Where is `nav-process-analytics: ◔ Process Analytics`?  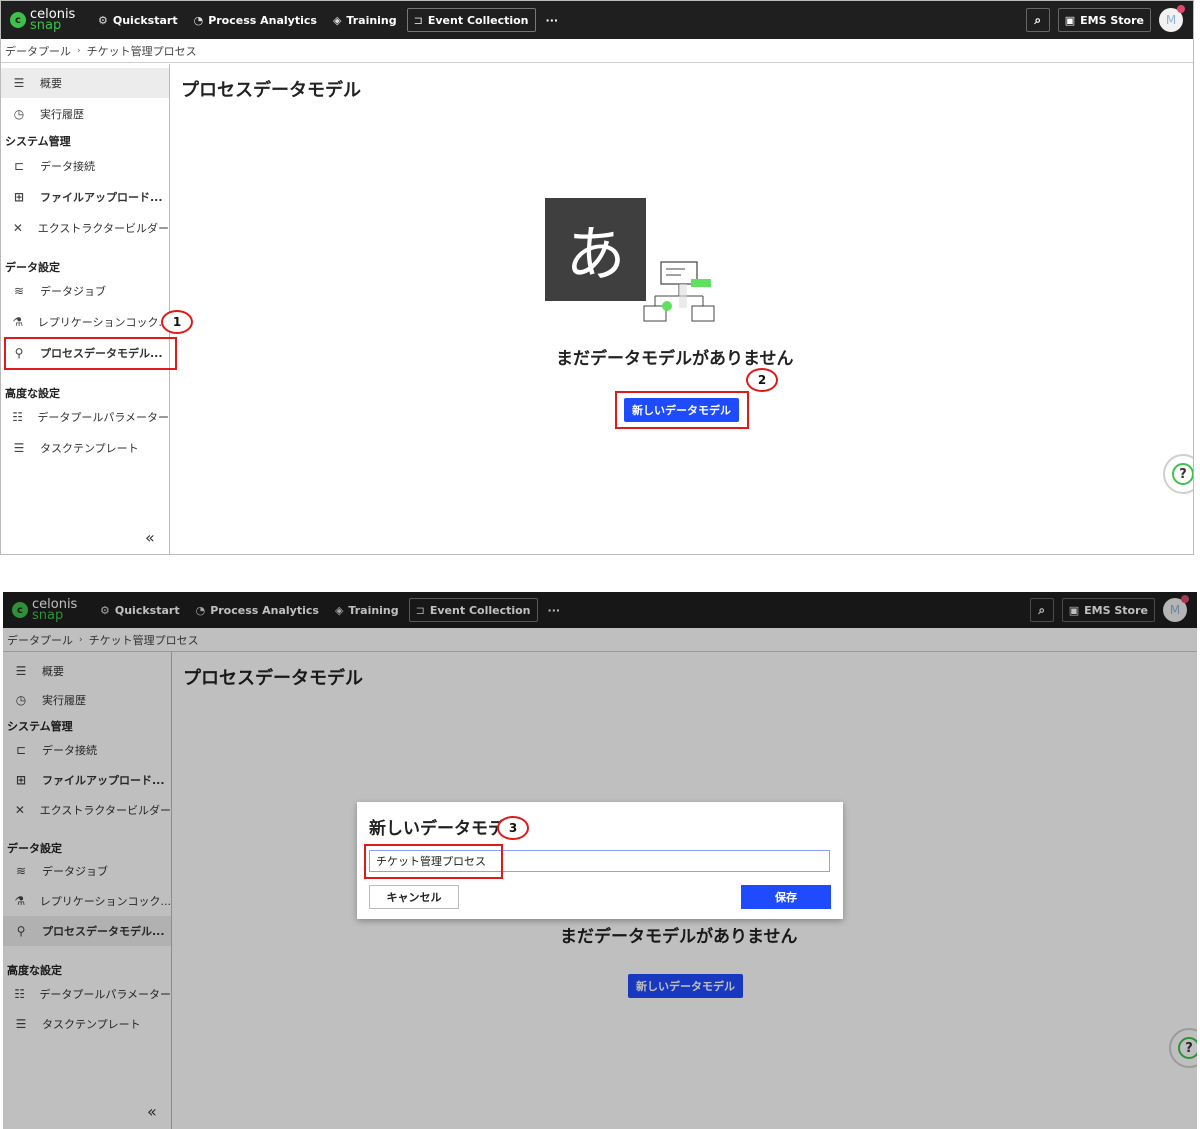 nav-process-analytics: ◔ Process Analytics is located at coordinates (255, 20).